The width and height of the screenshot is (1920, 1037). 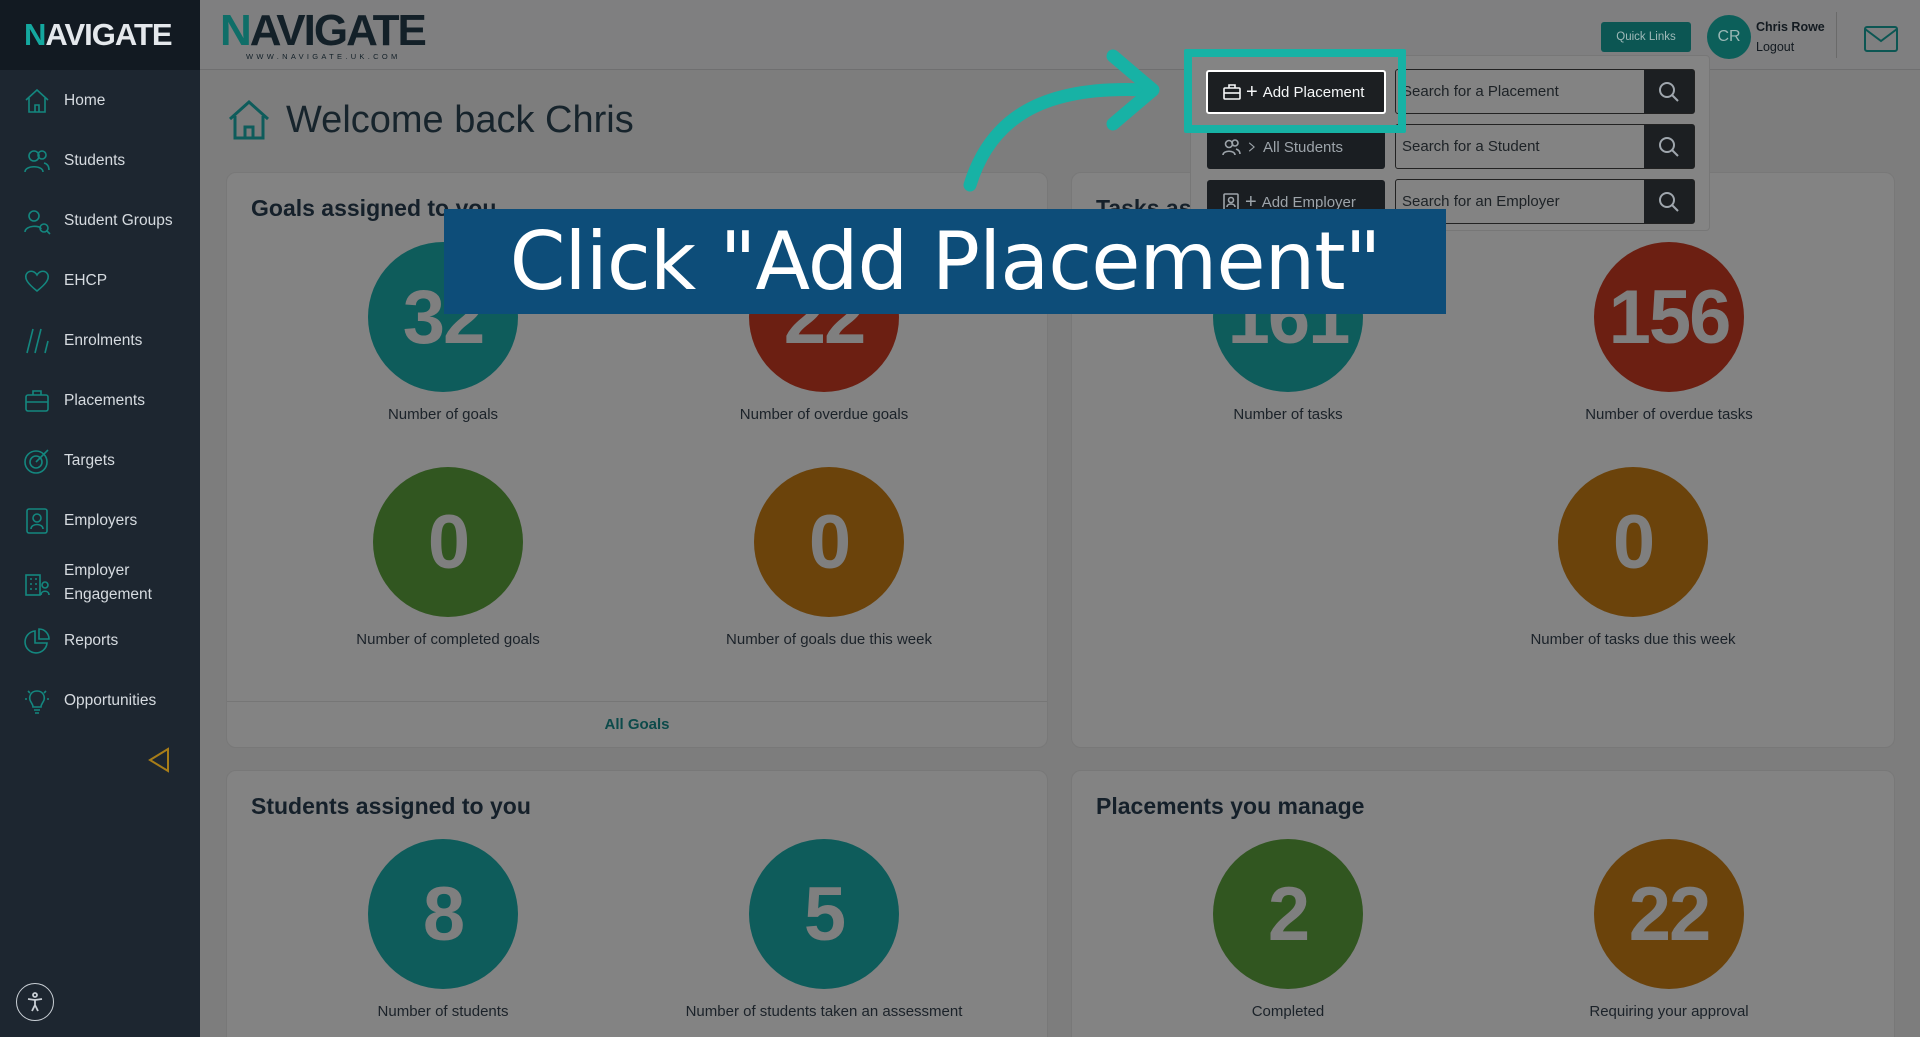 What do you see at coordinates (1729, 37) in the screenshot?
I see `avatar: CR` at bounding box center [1729, 37].